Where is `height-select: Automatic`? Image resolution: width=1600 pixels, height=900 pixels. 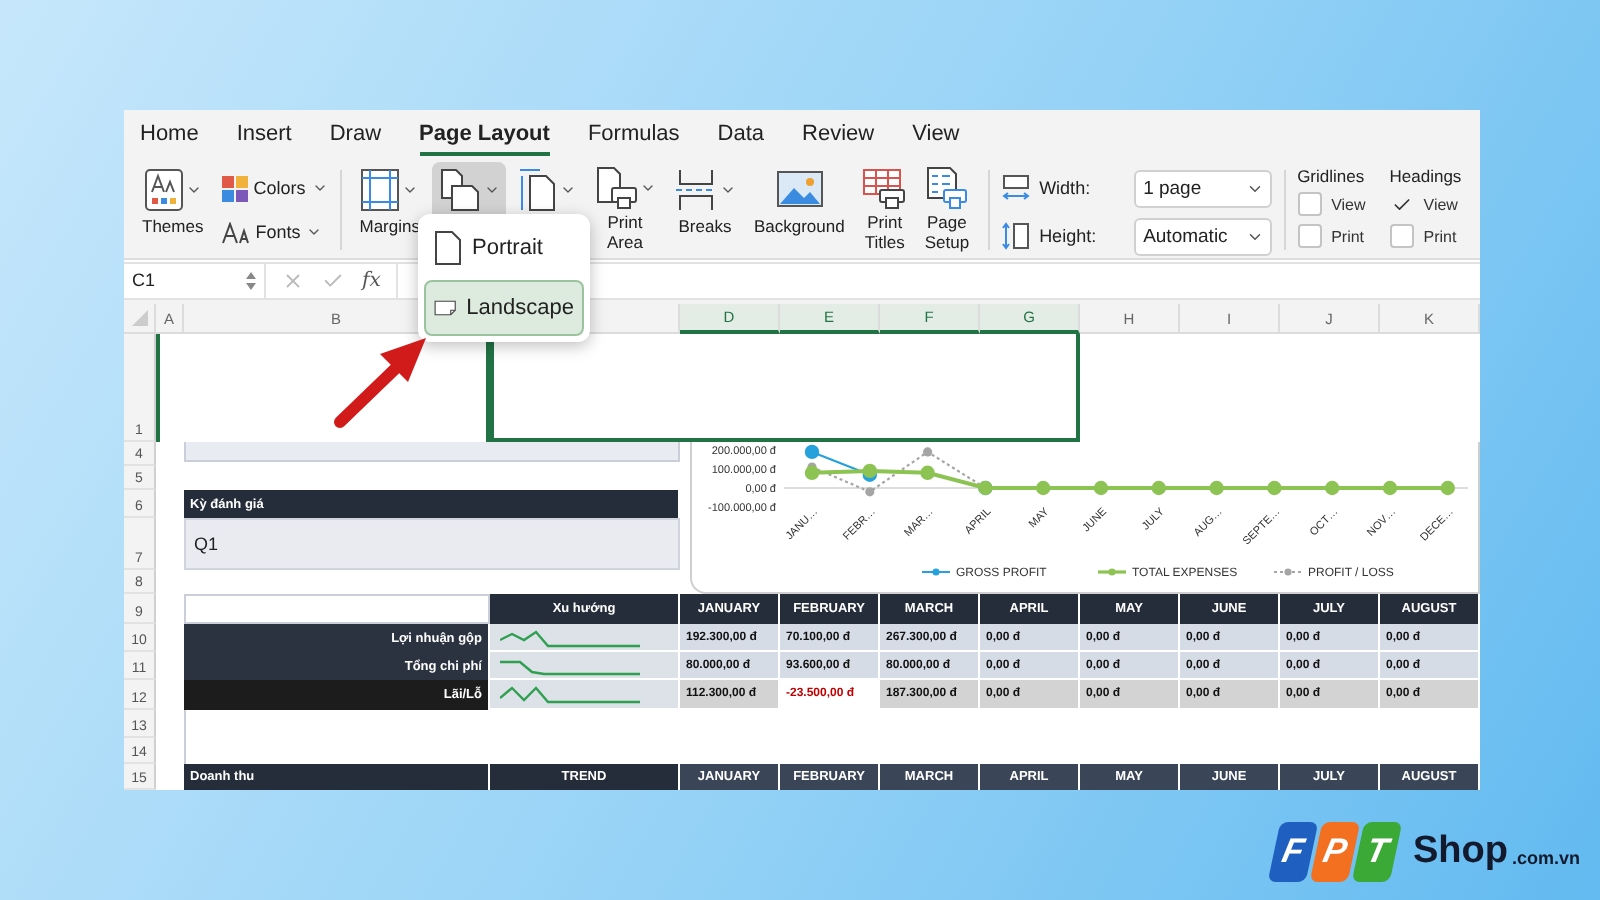 height-select: Automatic is located at coordinates (1202, 236).